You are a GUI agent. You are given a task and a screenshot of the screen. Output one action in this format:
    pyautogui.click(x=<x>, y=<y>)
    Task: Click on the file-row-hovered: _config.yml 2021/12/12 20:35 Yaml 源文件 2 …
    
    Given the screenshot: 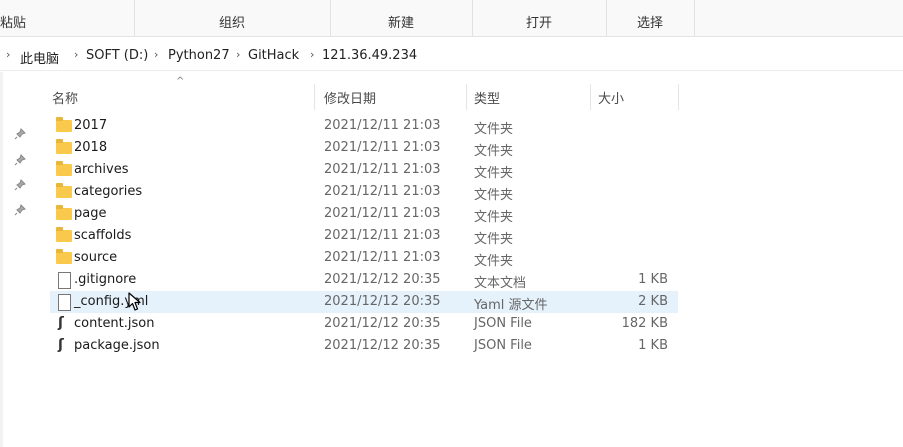 What is the action you would take?
    pyautogui.click(x=364, y=302)
    